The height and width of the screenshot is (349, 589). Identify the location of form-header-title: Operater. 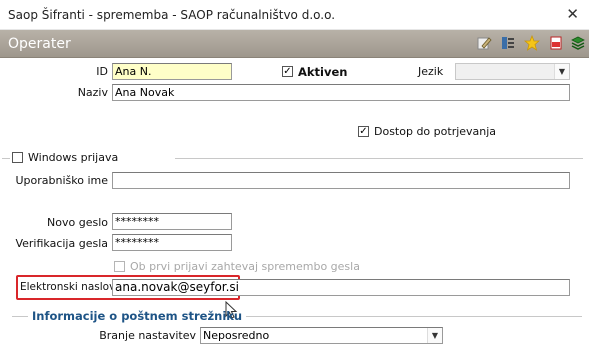
(39, 44).